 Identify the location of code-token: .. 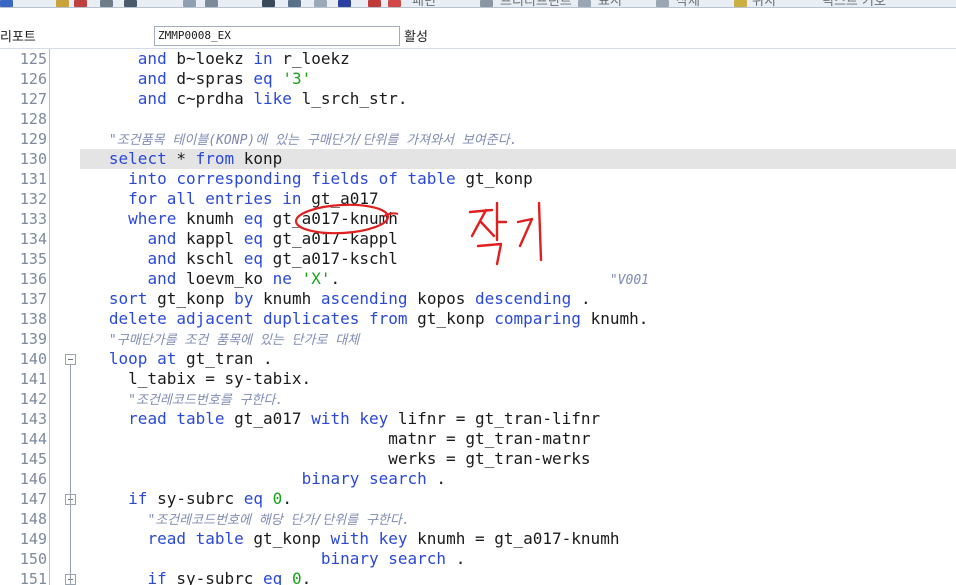
(287, 498).